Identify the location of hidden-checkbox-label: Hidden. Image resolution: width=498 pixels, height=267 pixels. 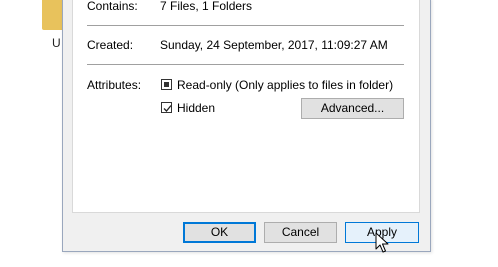
(196, 108).